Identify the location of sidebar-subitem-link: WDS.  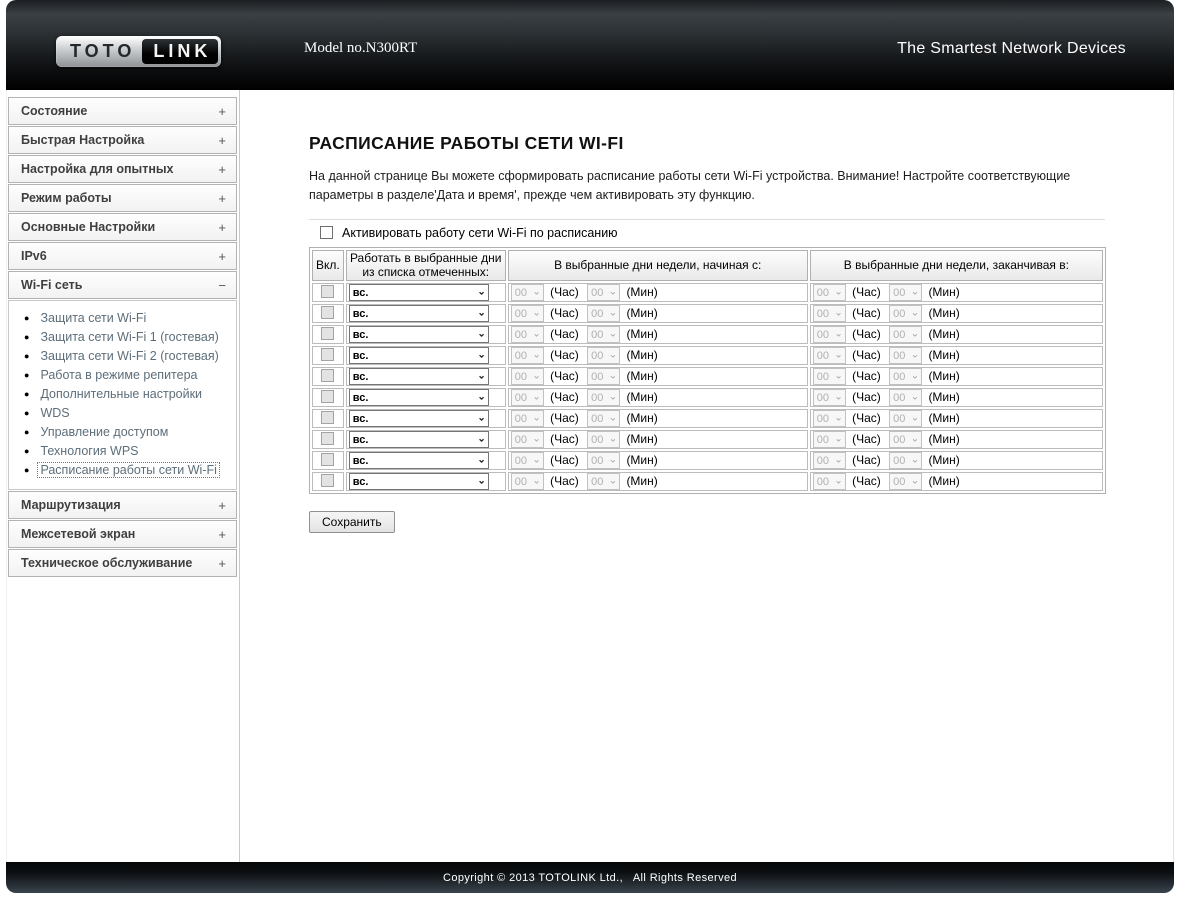
(54, 413).